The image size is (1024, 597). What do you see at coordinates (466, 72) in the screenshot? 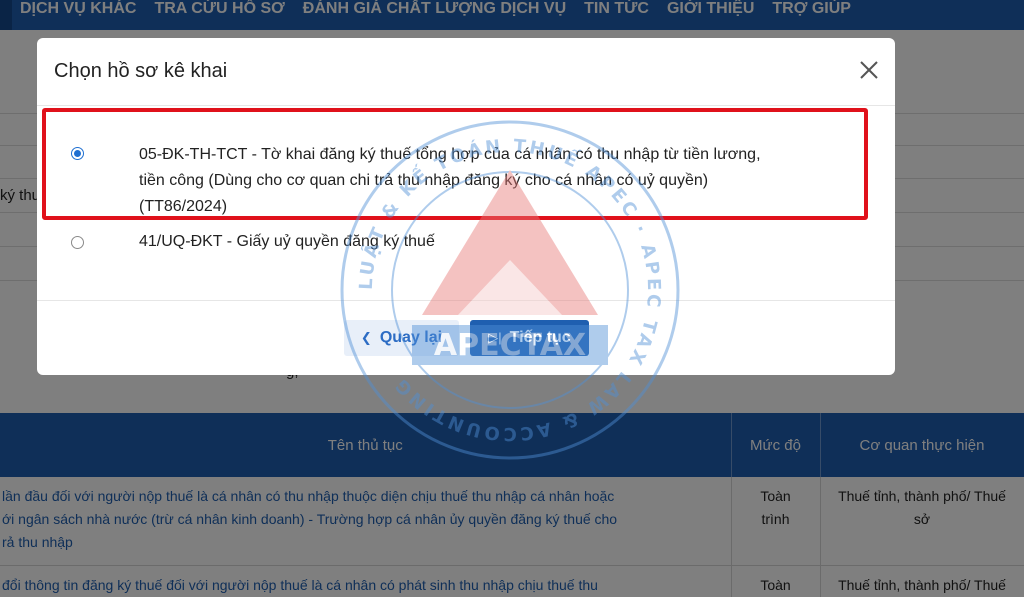
I see `modal-header: Chọn hồ sơ kê khai` at bounding box center [466, 72].